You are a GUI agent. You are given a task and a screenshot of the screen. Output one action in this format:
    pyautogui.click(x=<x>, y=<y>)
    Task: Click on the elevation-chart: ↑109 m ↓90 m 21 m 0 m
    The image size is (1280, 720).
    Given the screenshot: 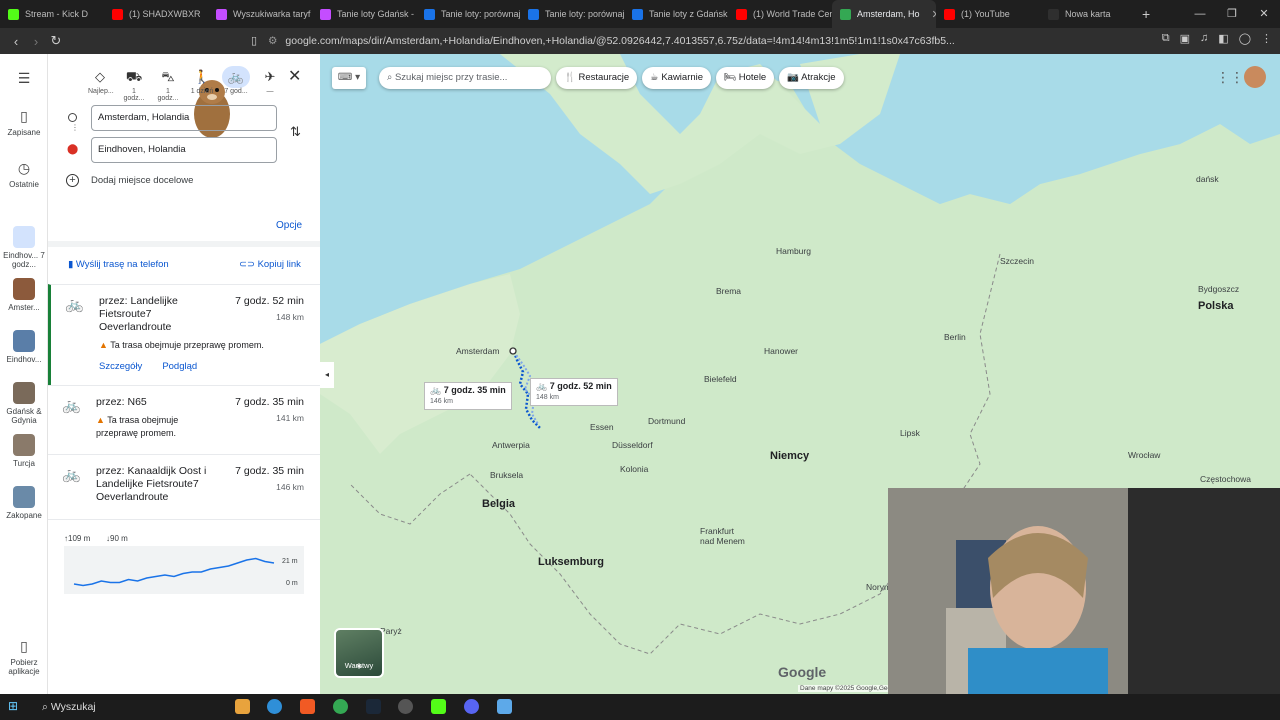 What is the action you would take?
    pyautogui.click(x=184, y=564)
    